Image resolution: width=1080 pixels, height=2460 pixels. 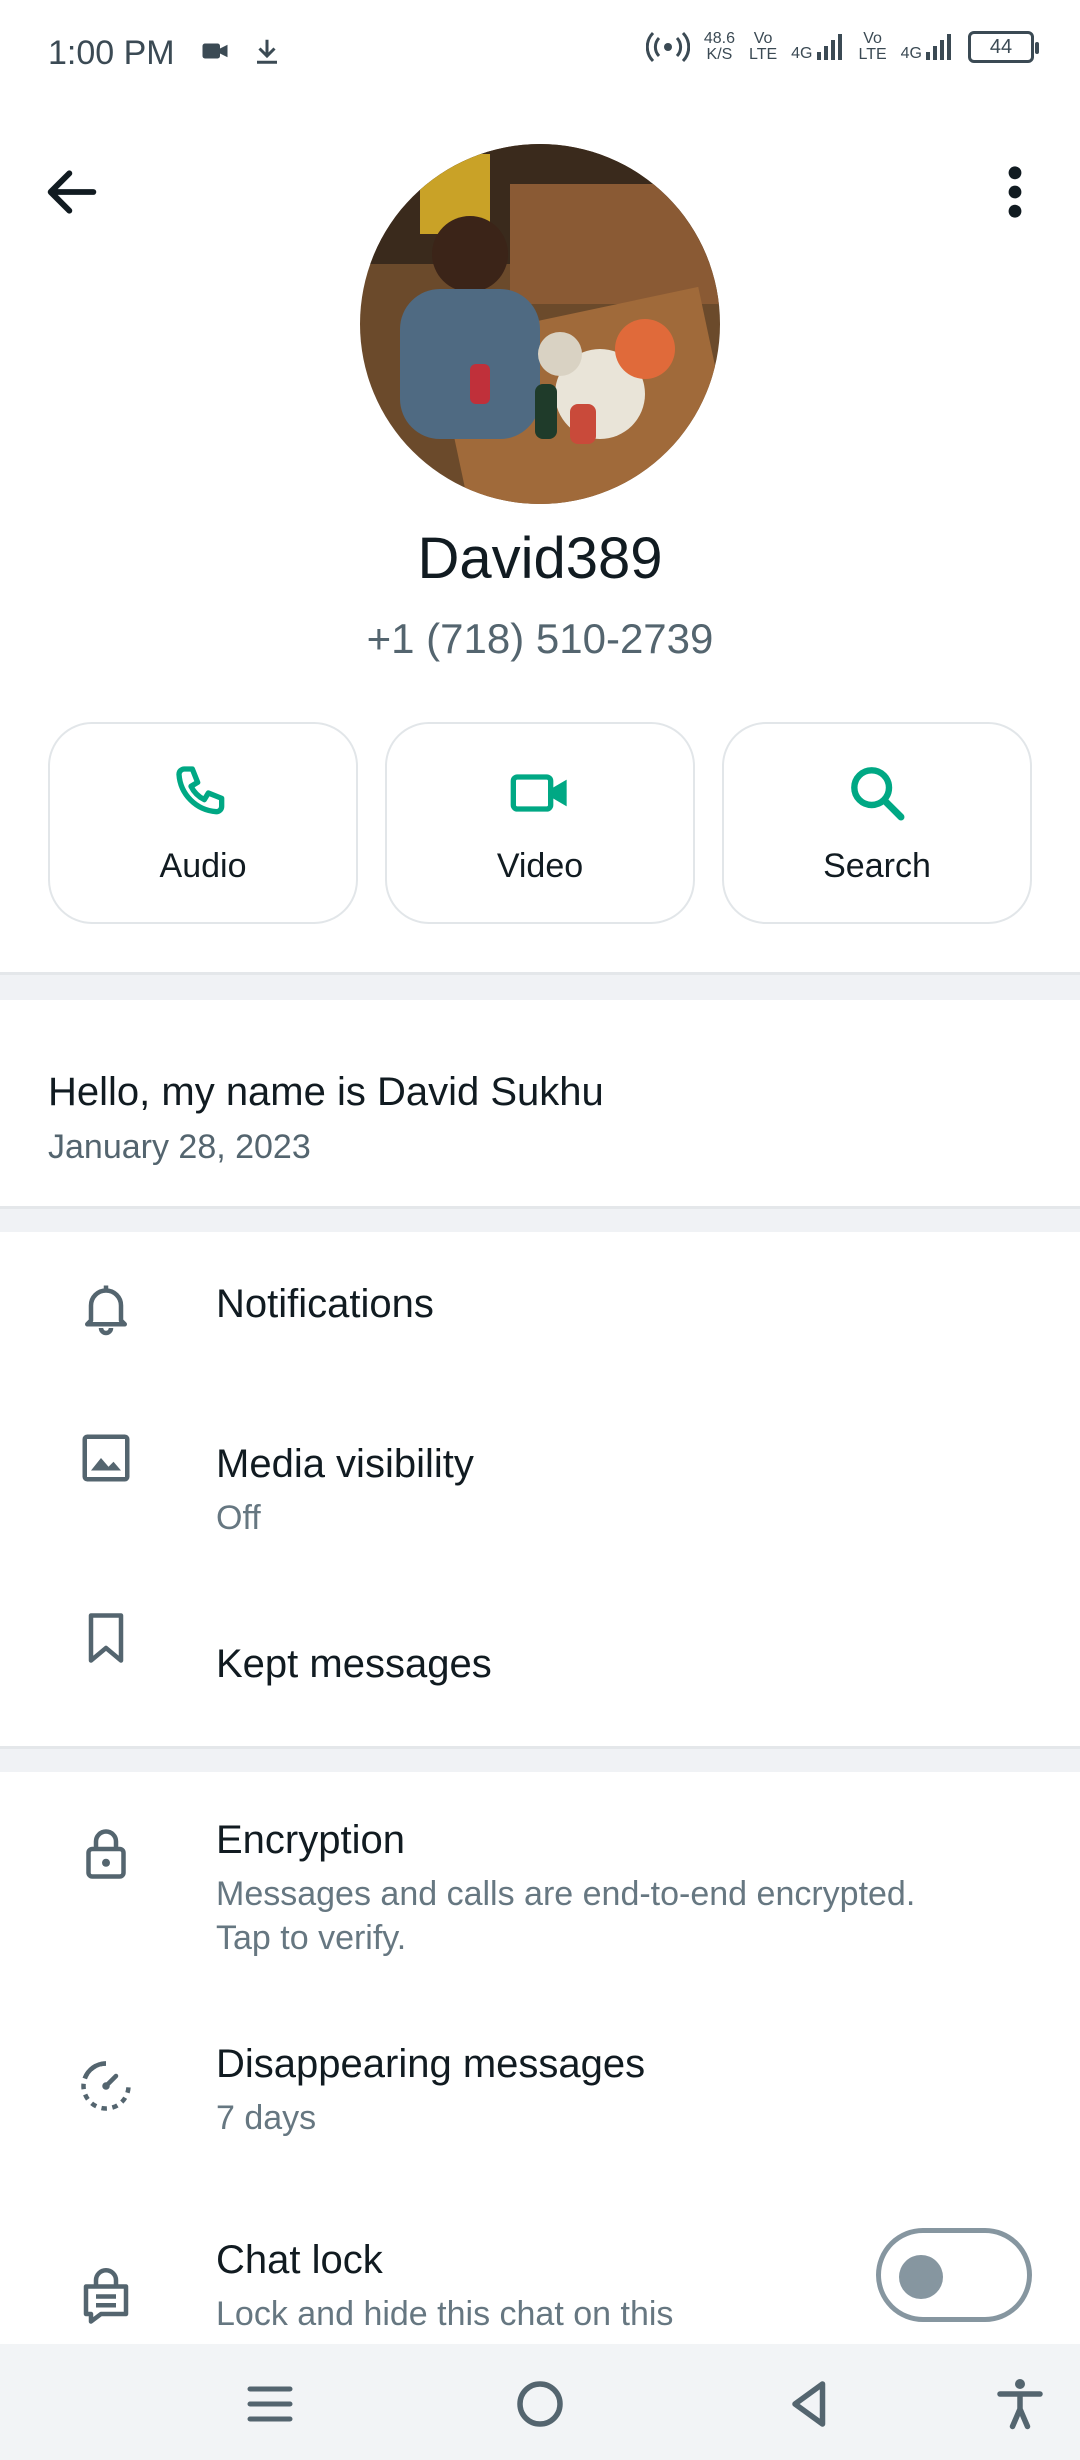 What do you see at coordinates (911, 53) in the screenshot?
I see `sim2-network-type: 4G` at bounding box center [911, 53].